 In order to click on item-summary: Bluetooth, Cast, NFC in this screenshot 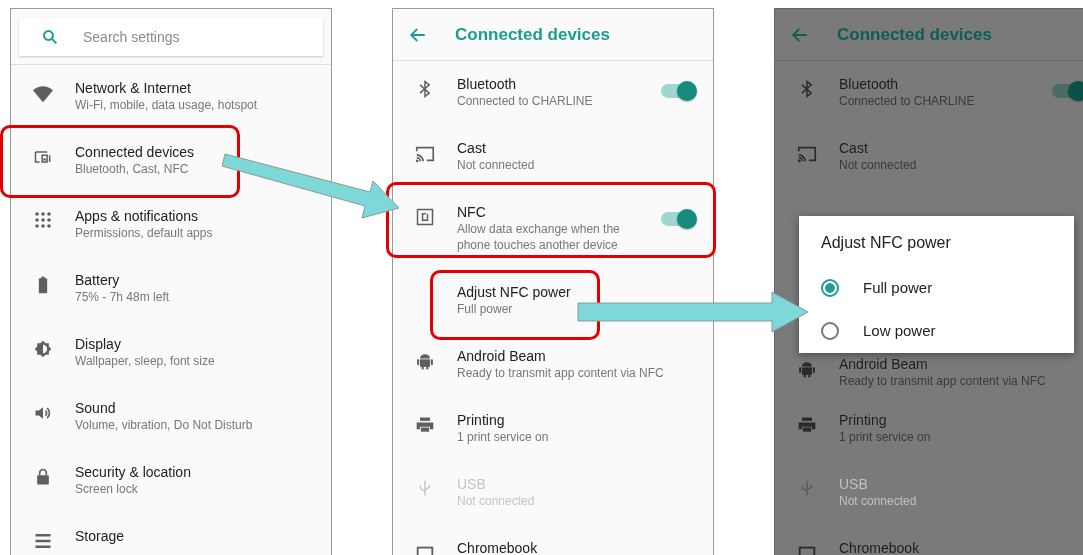, I will do `click(132, 169)`.